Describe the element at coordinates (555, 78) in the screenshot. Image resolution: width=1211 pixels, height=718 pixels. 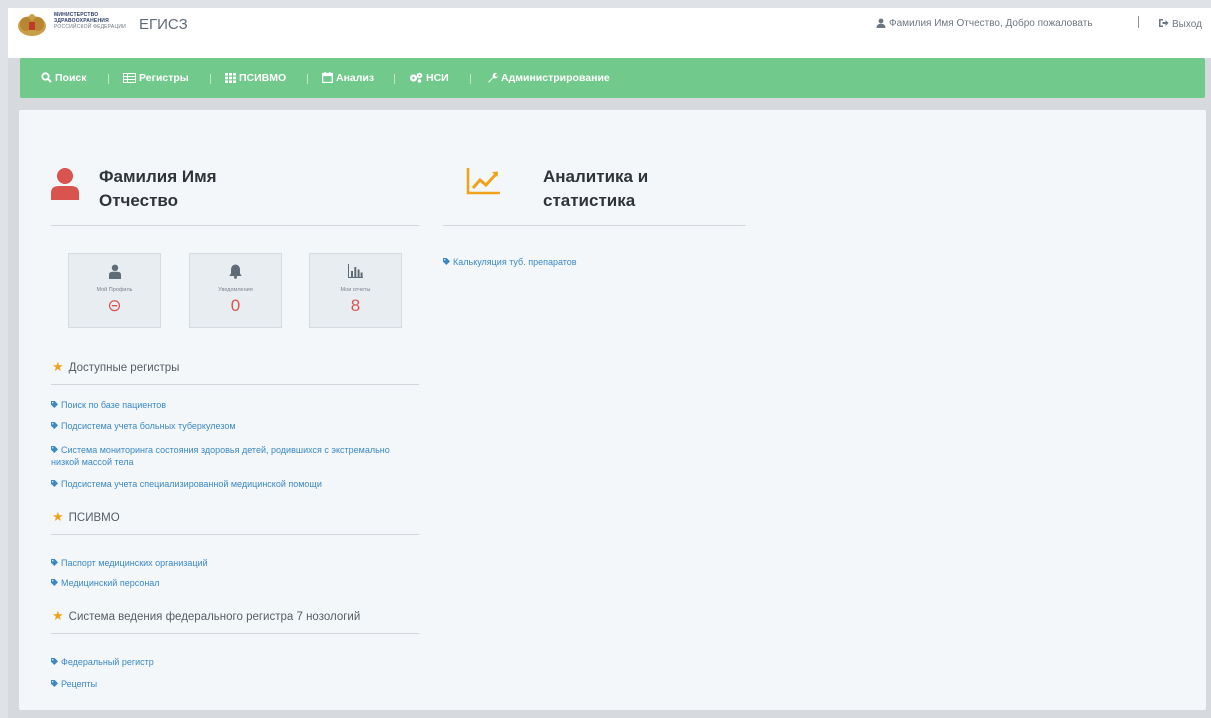
I see `nav-item-administration-label: Администрирование` at that location.